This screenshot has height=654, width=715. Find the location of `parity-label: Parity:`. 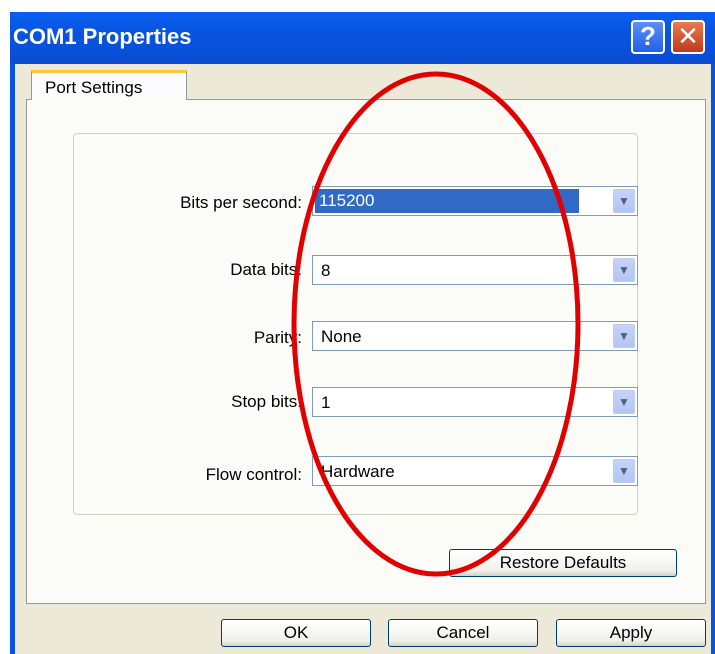

parity-label: Parity: is located at coordinates (277, 337).